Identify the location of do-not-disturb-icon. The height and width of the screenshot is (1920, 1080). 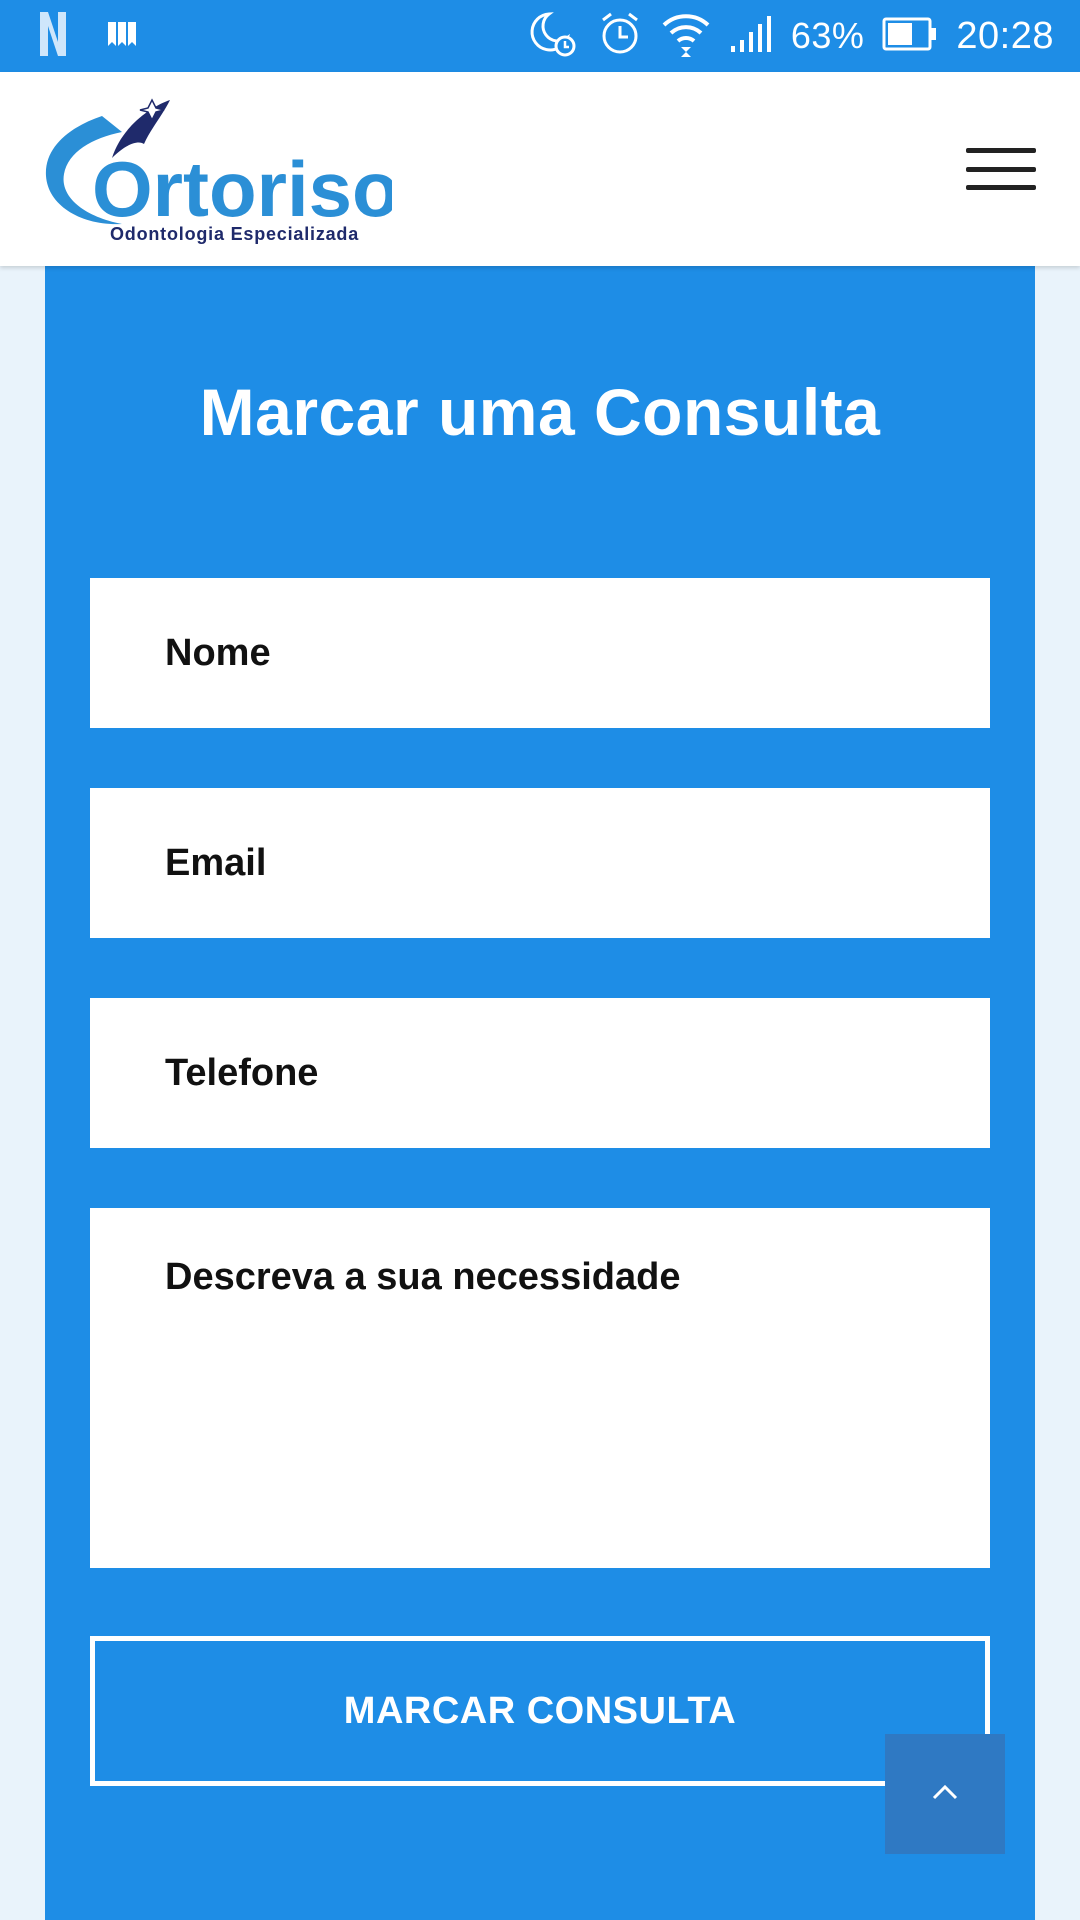
(553, 36).